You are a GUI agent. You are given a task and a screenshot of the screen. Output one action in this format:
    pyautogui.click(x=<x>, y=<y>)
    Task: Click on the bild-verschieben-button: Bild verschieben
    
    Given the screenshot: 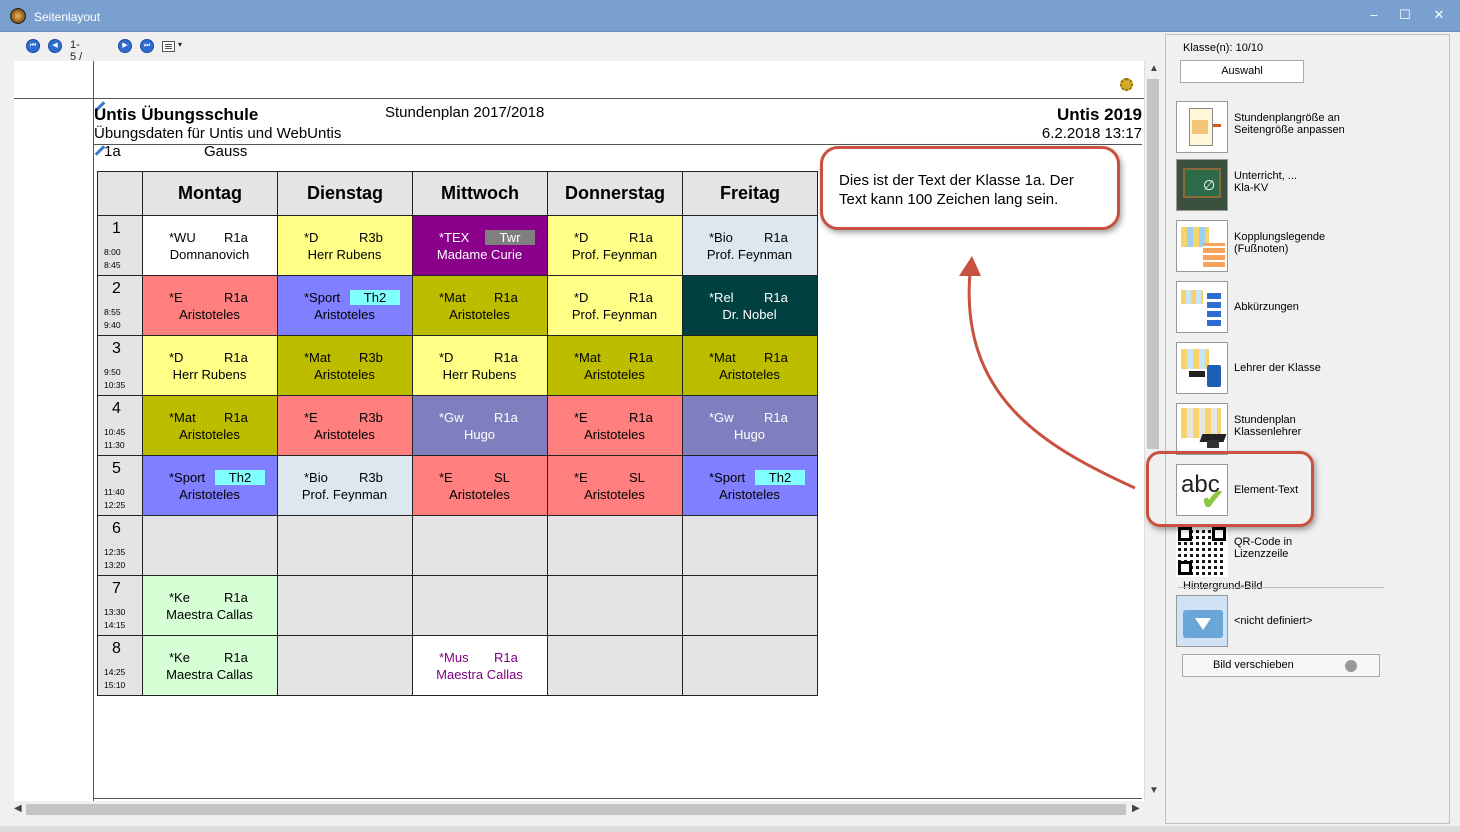 What is the action you would take?
    pyautogui.click(x=1281, y=665)
    